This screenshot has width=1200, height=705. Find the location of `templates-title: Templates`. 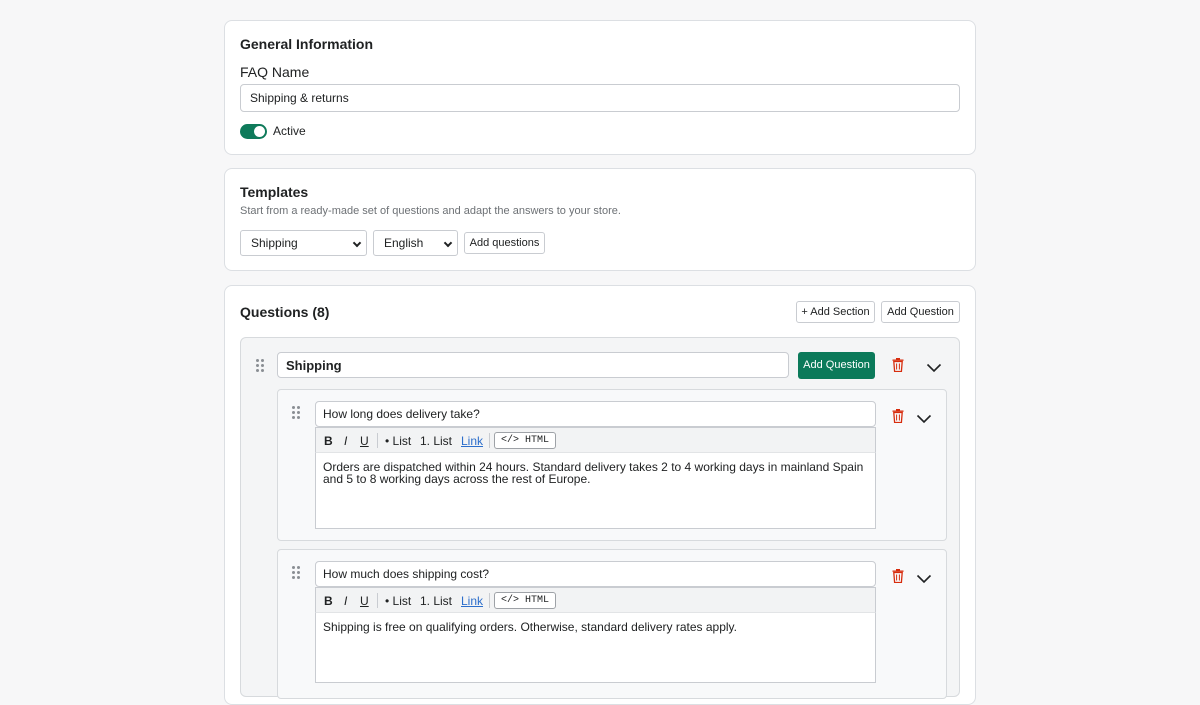

templates-title: Templates is located at coordinates (274, 192).